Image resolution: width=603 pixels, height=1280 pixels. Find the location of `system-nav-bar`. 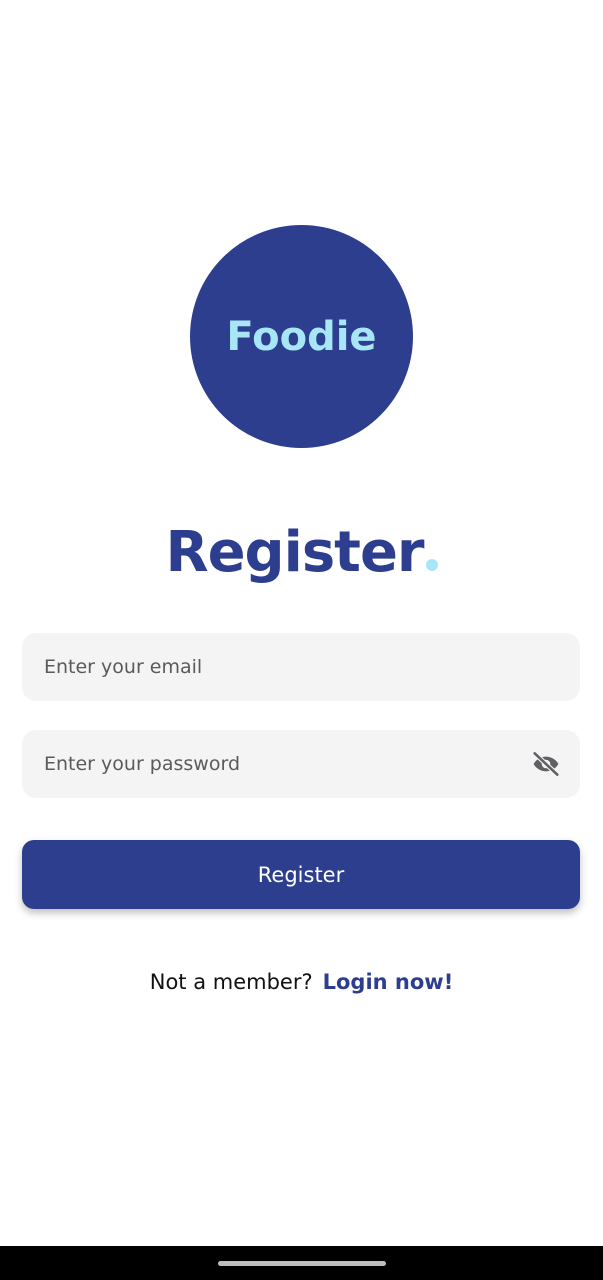

system-nav-bar is located at coordinates (301, 1263).